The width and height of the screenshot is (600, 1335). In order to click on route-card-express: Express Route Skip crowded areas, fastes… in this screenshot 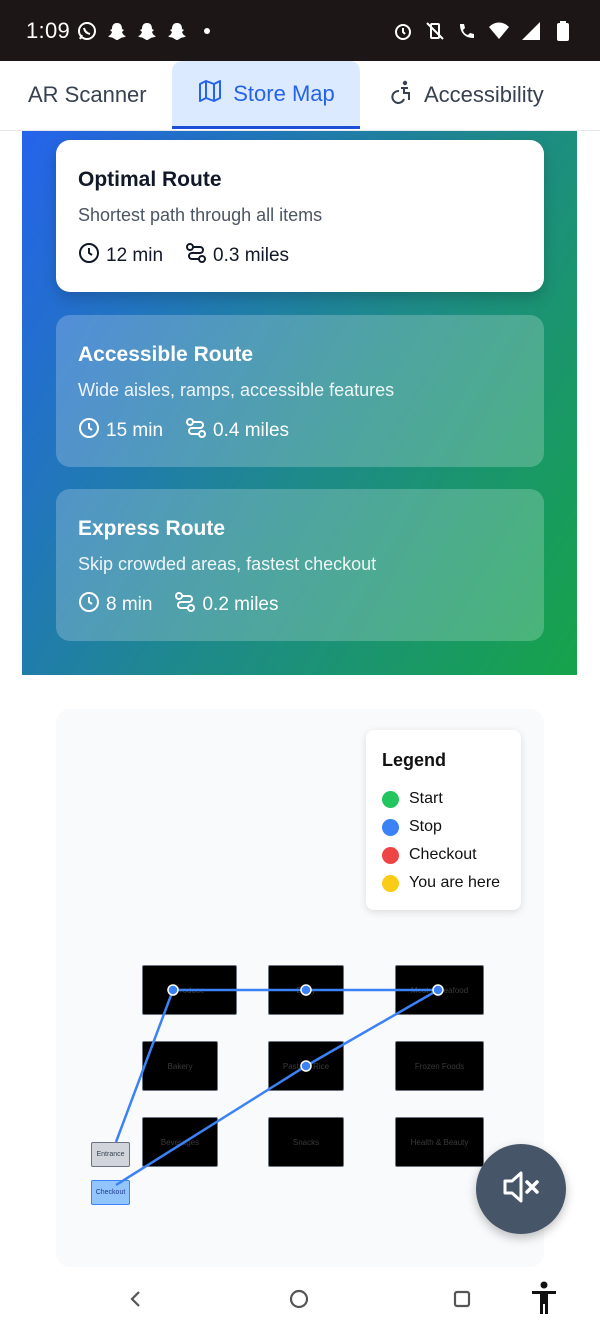, I will do `click(300, 565)`.